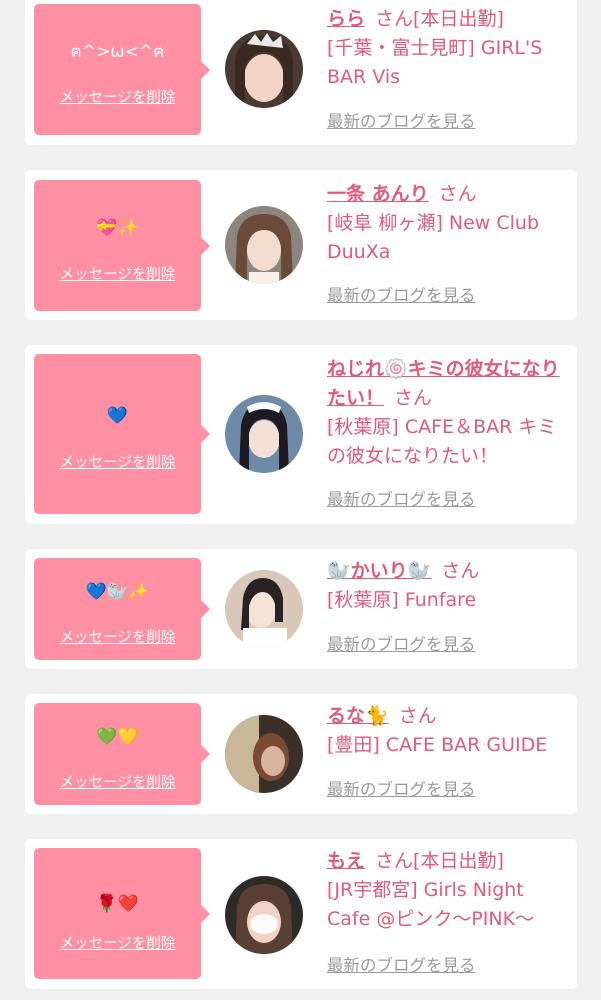 The image size is (601, 1000). Describe the element at coordinates (437, 745) in the screenshot. I see `shop-name: [豊田] CAFE BAR GUIDE` at that location.